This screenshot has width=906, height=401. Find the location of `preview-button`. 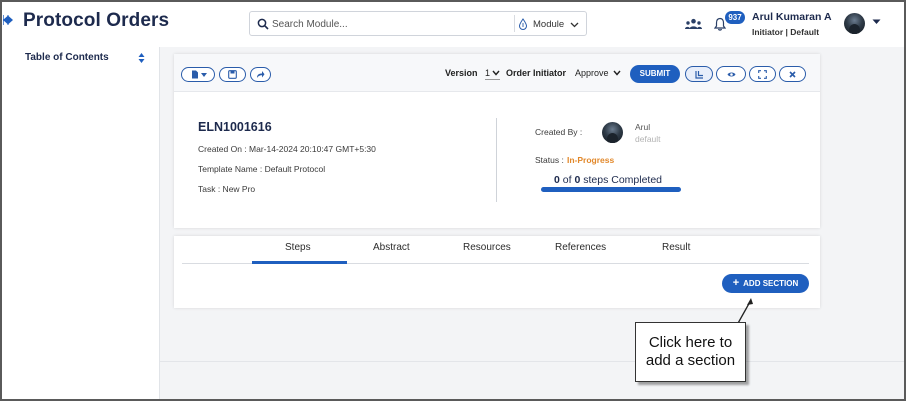

preview-button is located at coordinates (731, 74).